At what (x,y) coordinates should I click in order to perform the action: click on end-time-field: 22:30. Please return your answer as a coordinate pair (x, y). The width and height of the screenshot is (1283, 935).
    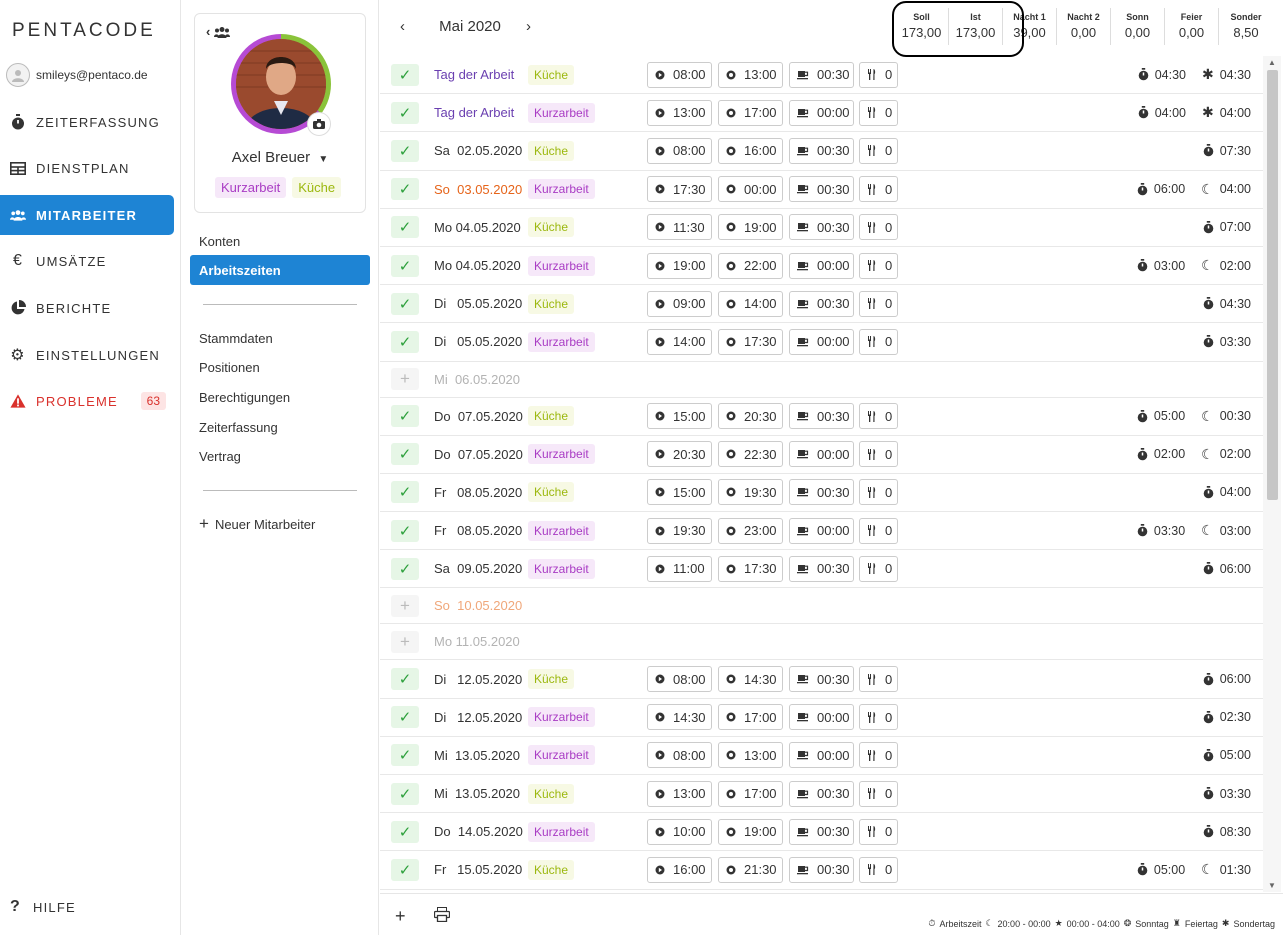
    Looking at the image, I should click on (750, 454).